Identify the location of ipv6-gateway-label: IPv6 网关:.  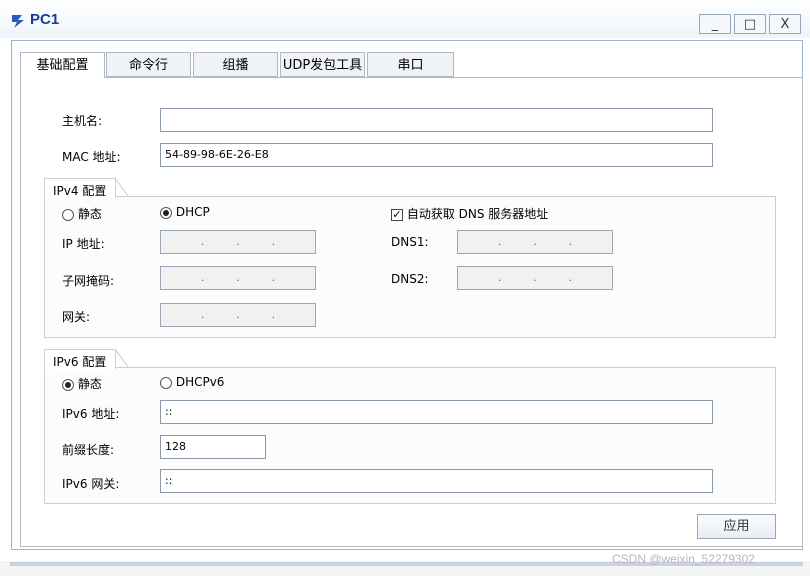
(91, 484).